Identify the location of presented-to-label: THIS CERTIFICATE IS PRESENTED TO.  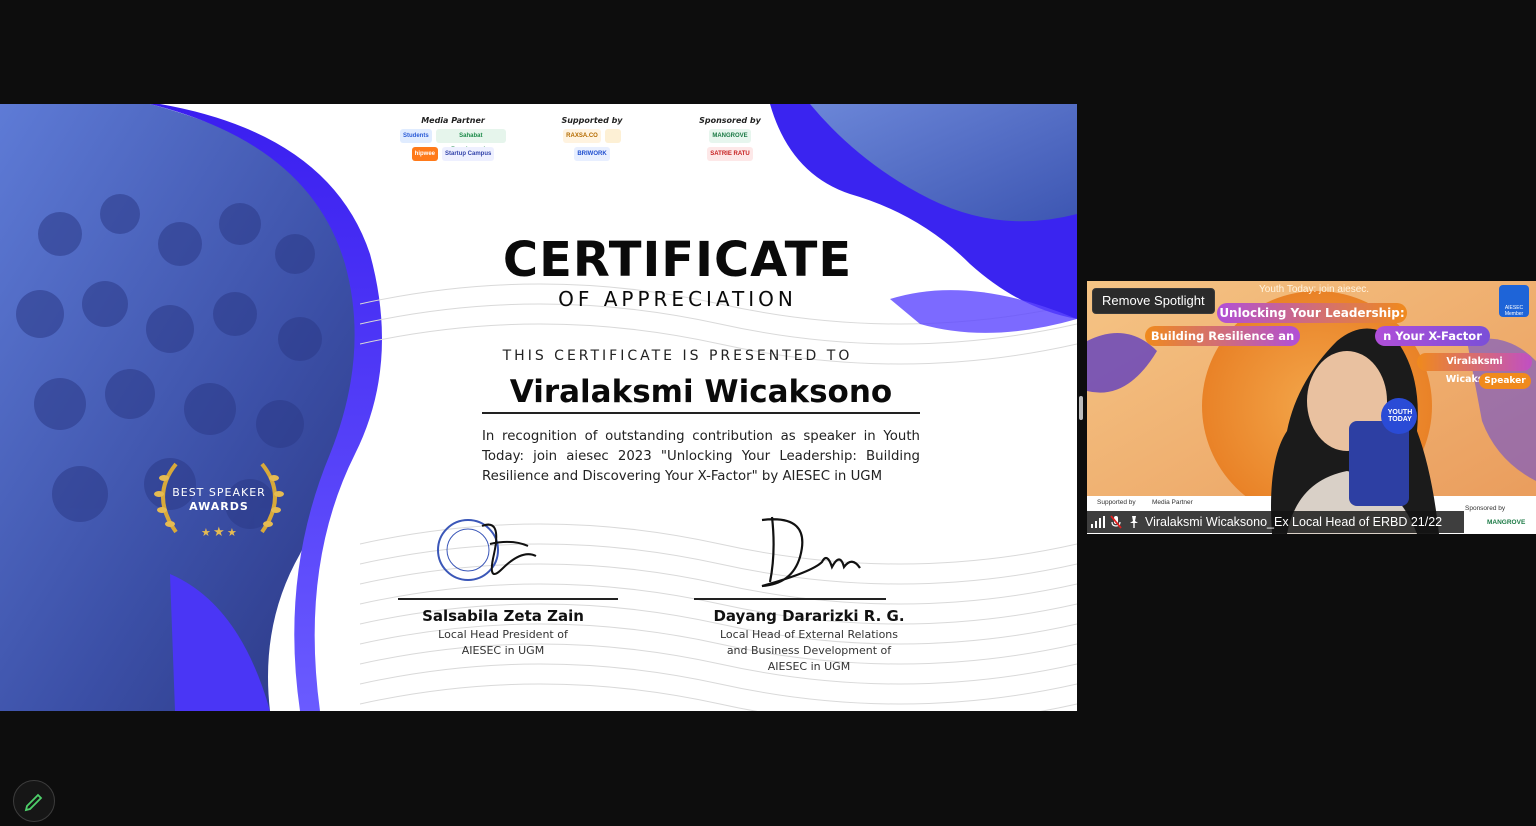
(677, 356).